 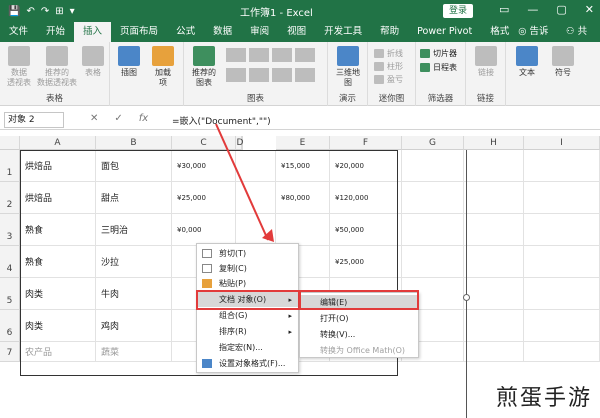 I want to click on sparkline-column-button: 柱形, so click(x=388, y=66).